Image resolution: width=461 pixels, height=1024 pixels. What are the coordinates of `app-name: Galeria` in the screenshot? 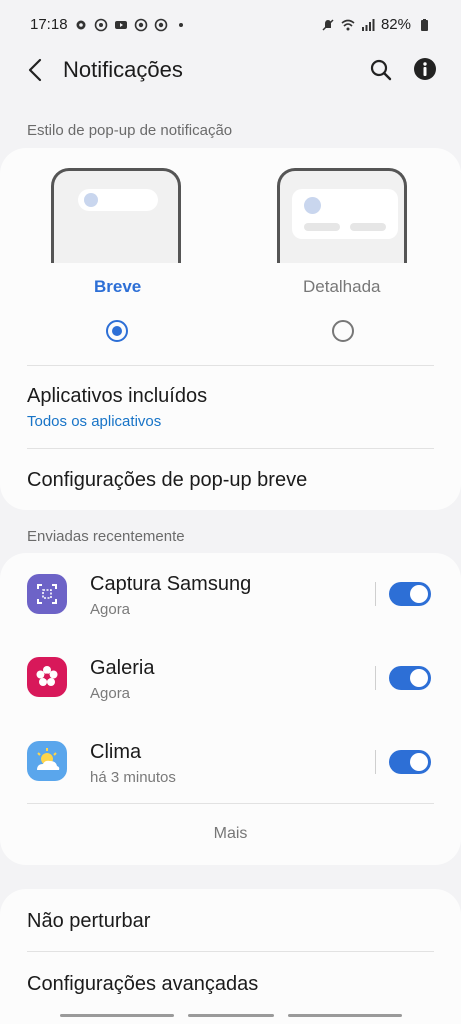 It's located at (122, 668).